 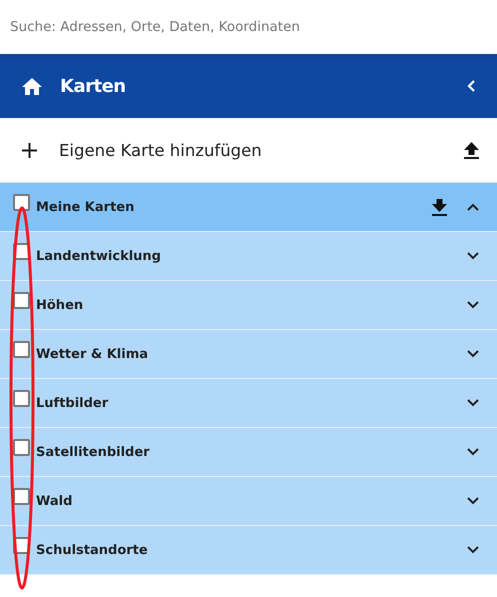 I want to click on layer-group-row: Landentwicklung, so click(x=248, y=256).